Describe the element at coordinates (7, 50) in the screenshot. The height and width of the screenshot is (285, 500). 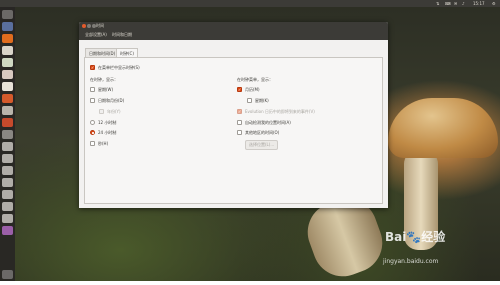
I see `writer-icon` at that location.